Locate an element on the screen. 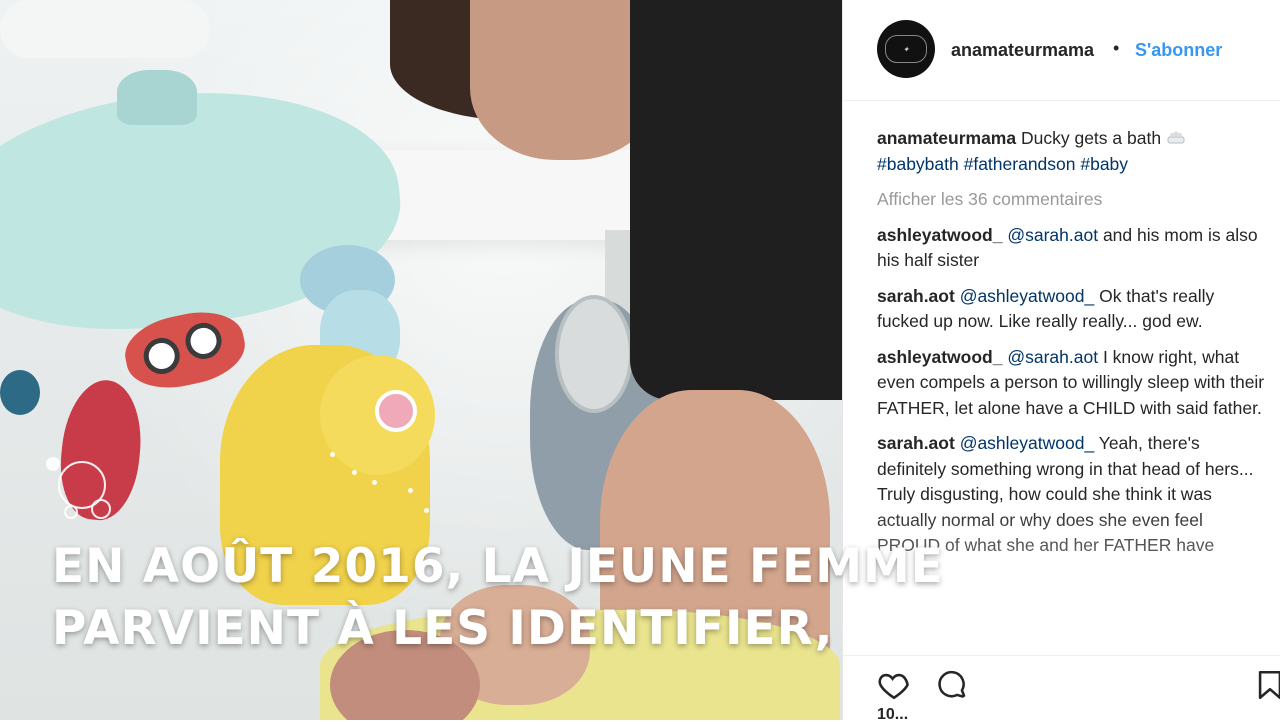 This screenshot has width=1280, height=724. baby-mobile-knob is located at coordinates (157, 97).